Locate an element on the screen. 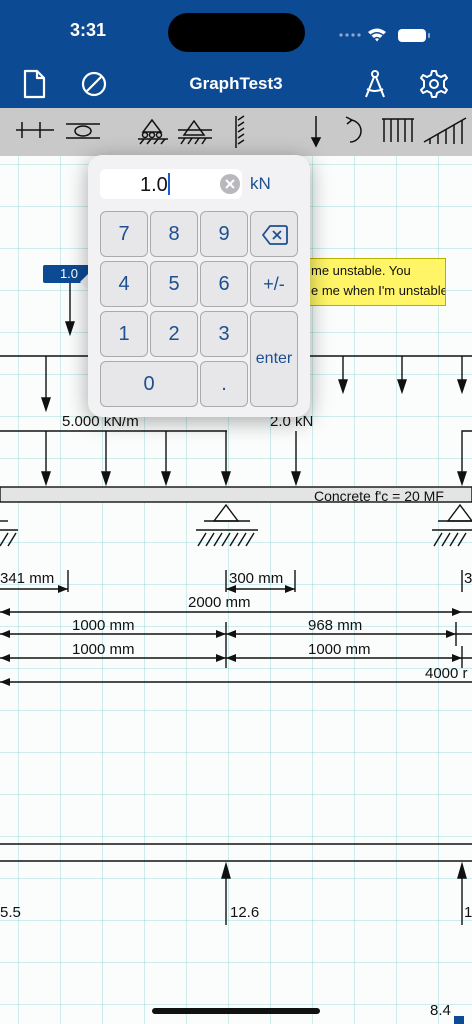 The height and width of the screenshot is (1024, 472). reaction-arrow-mid is located at coordinates (226, 893).